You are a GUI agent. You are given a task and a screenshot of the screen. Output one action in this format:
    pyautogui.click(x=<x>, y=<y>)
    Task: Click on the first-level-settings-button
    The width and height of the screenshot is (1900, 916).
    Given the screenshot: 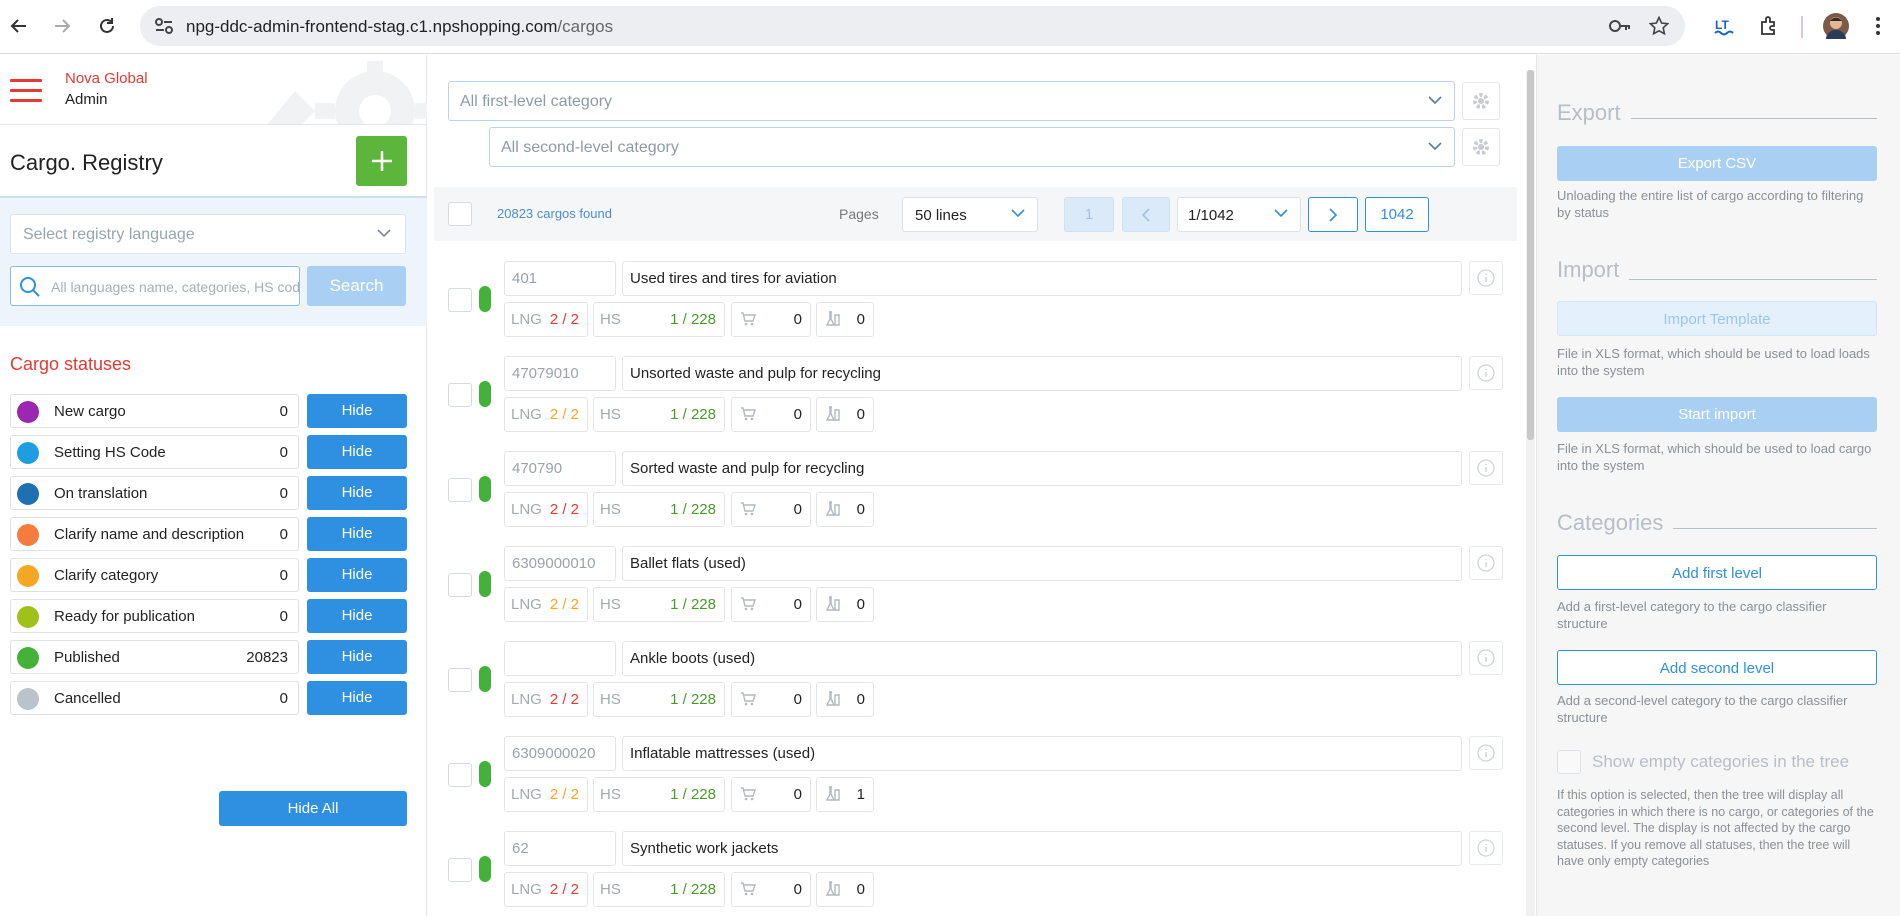 What is the action you would take?
    pyautogui.click(x=1481, y=101)
    